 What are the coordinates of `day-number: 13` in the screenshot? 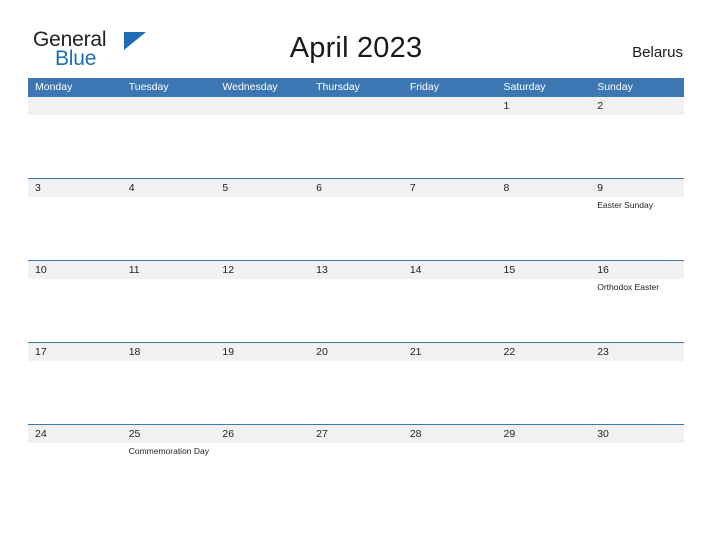 It's located at (322, 270).